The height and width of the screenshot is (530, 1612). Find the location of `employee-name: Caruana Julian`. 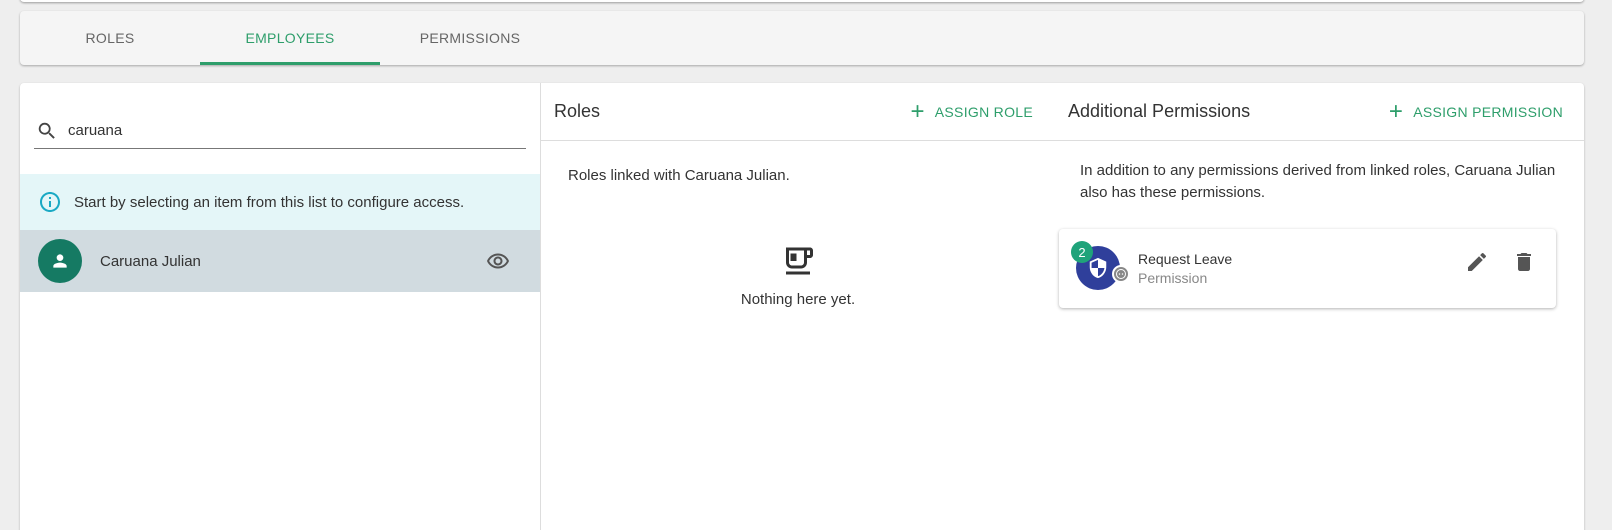

employee-name: Caruana Julian is located at coordinates (150, 261).